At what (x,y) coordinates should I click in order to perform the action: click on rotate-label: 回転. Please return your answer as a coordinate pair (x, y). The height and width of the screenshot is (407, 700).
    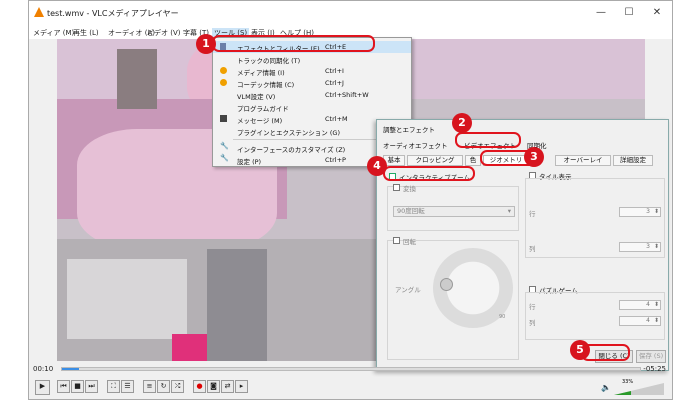
    Looking at the image, I should click on (409, 242).